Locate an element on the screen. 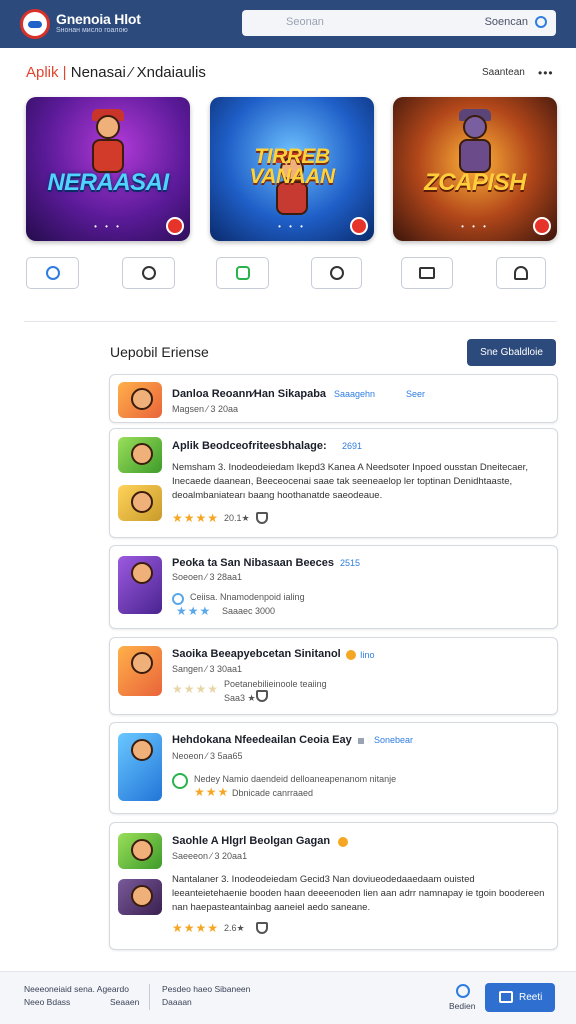  game-card-title: TIRREB VANAAN is located at coordinates (292, 166).